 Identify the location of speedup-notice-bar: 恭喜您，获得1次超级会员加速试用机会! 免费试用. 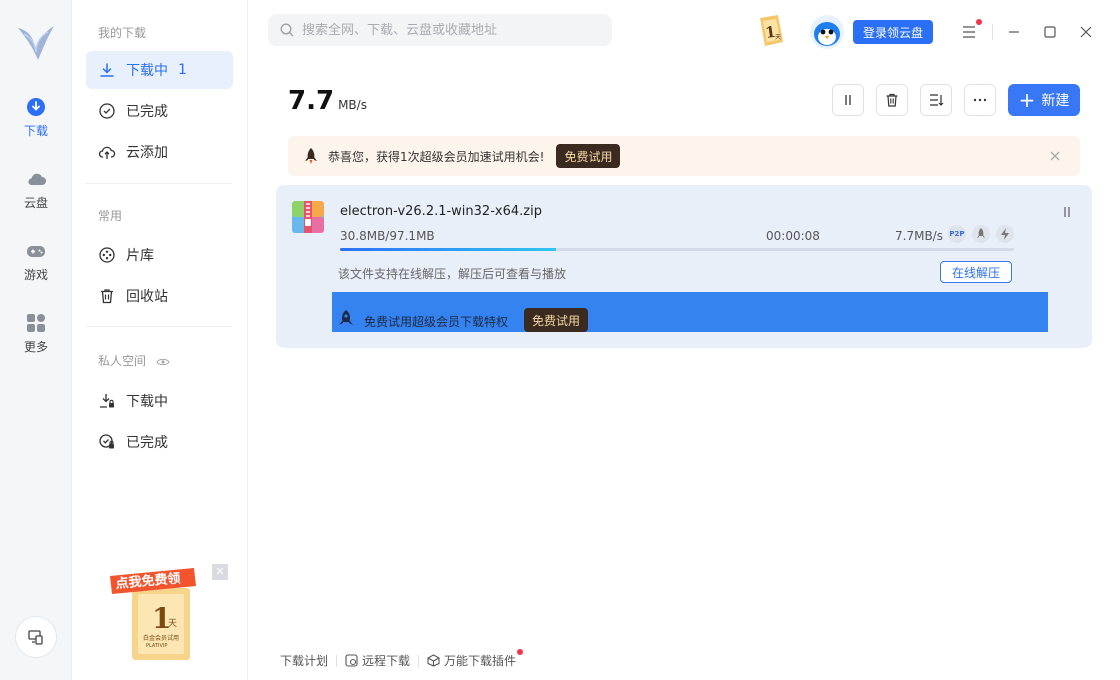
(684, 156).